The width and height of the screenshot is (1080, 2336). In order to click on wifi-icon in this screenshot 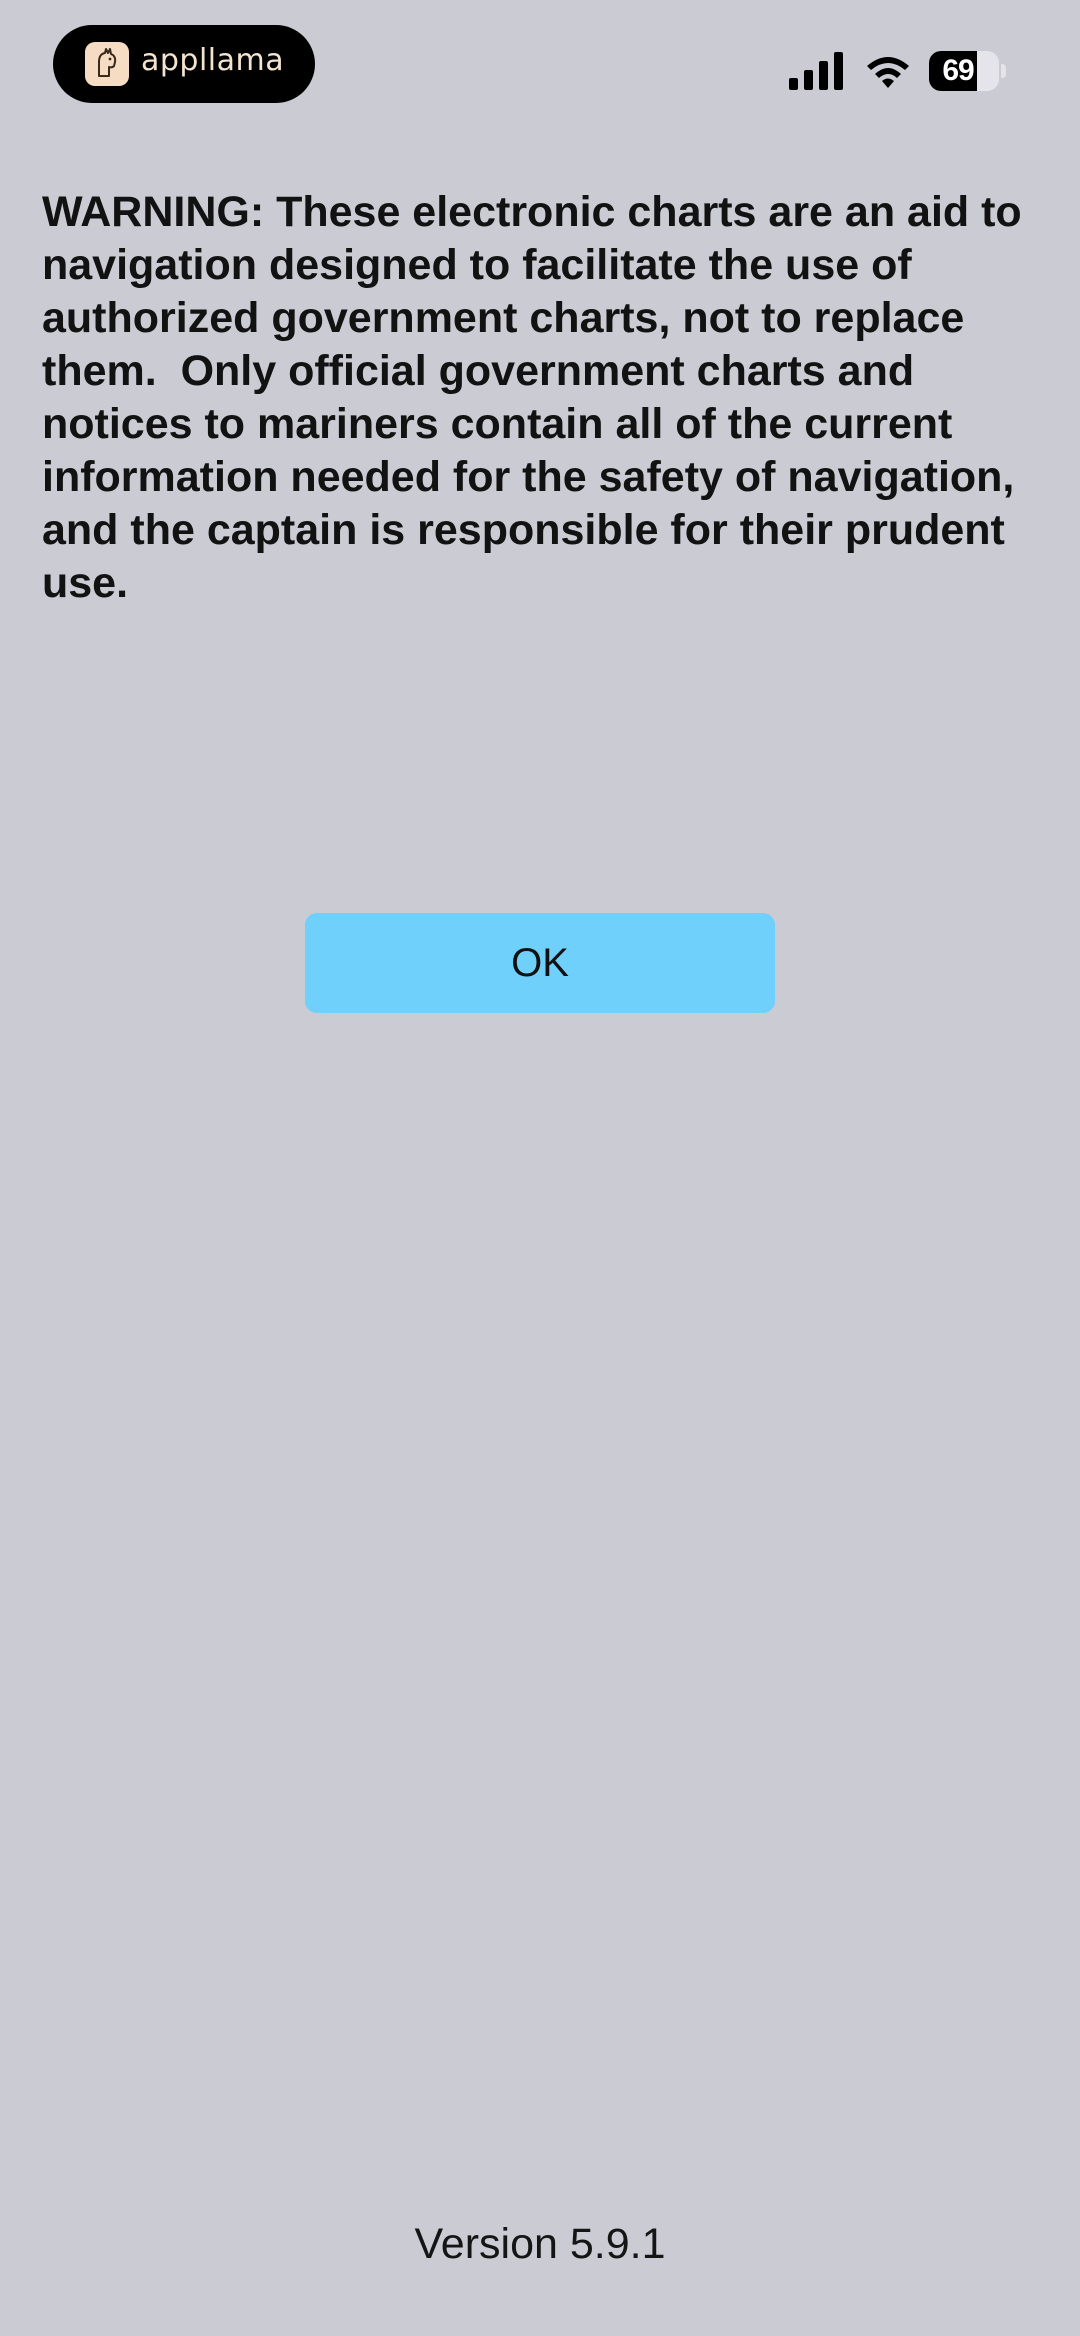, I will do `click(888, 72)`.